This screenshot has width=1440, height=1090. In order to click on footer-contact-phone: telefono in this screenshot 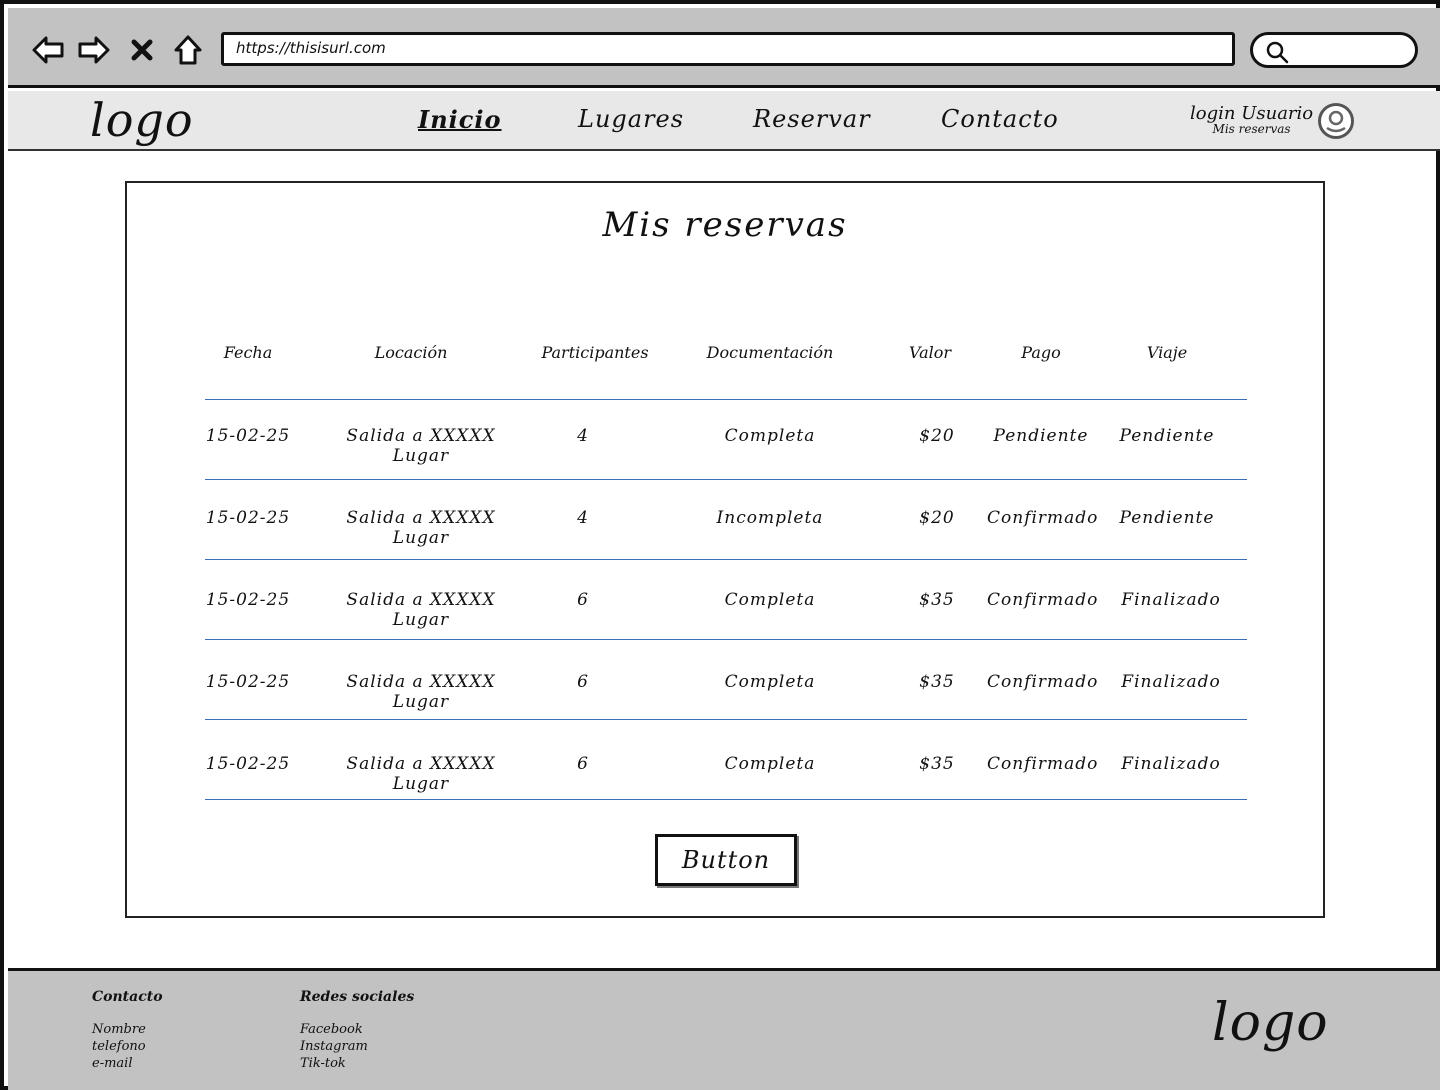, I will do `click(119, 1046)`.